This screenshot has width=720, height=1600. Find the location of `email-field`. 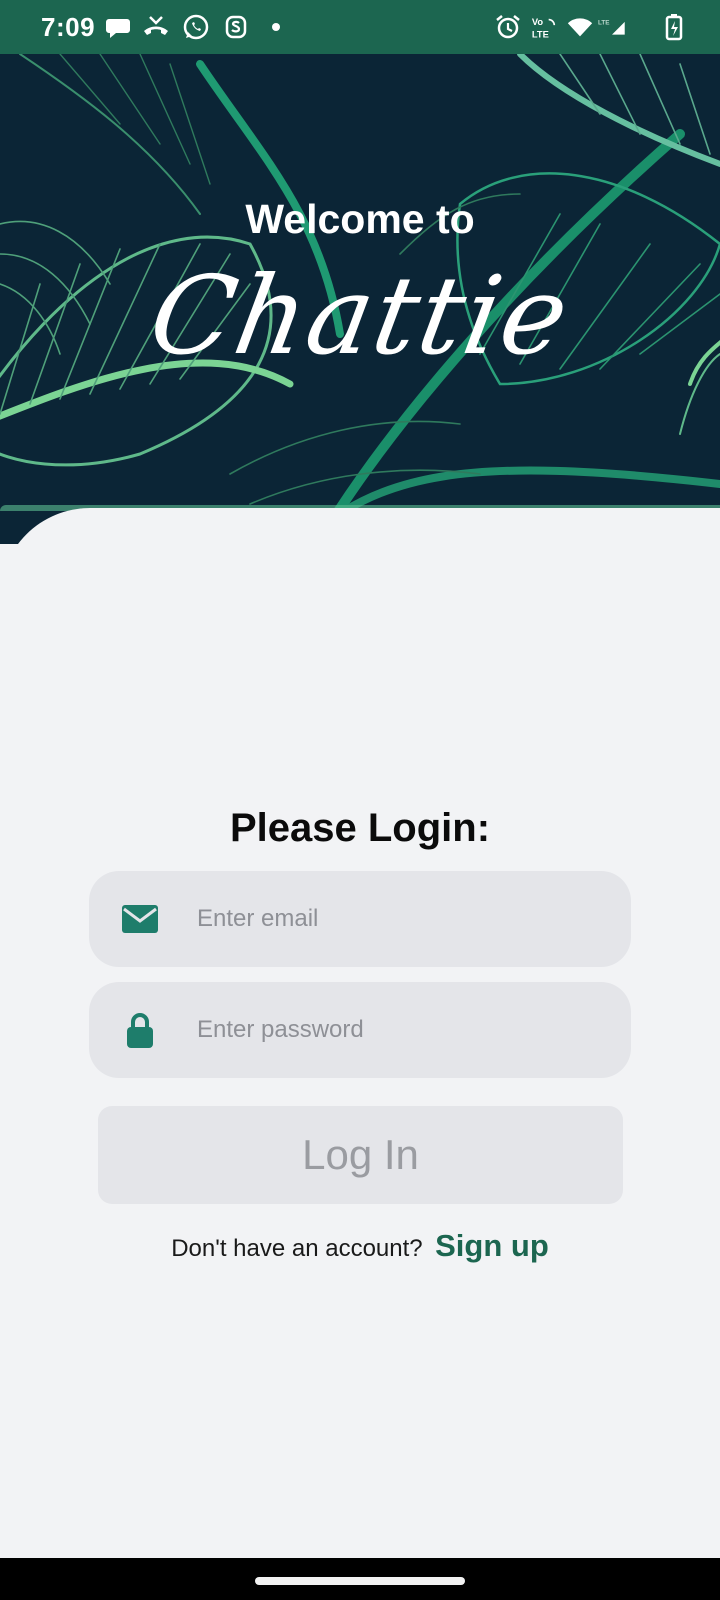

email-field is located at coordinates (360, 919).